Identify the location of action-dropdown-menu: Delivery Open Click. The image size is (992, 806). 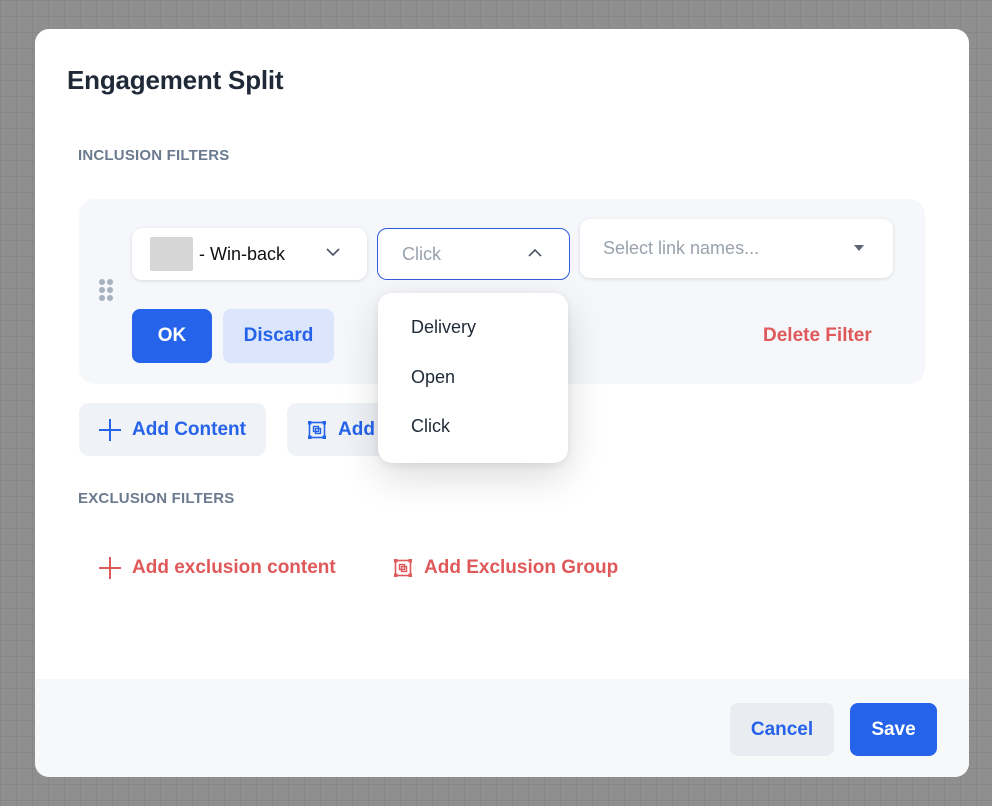
(473, 378).